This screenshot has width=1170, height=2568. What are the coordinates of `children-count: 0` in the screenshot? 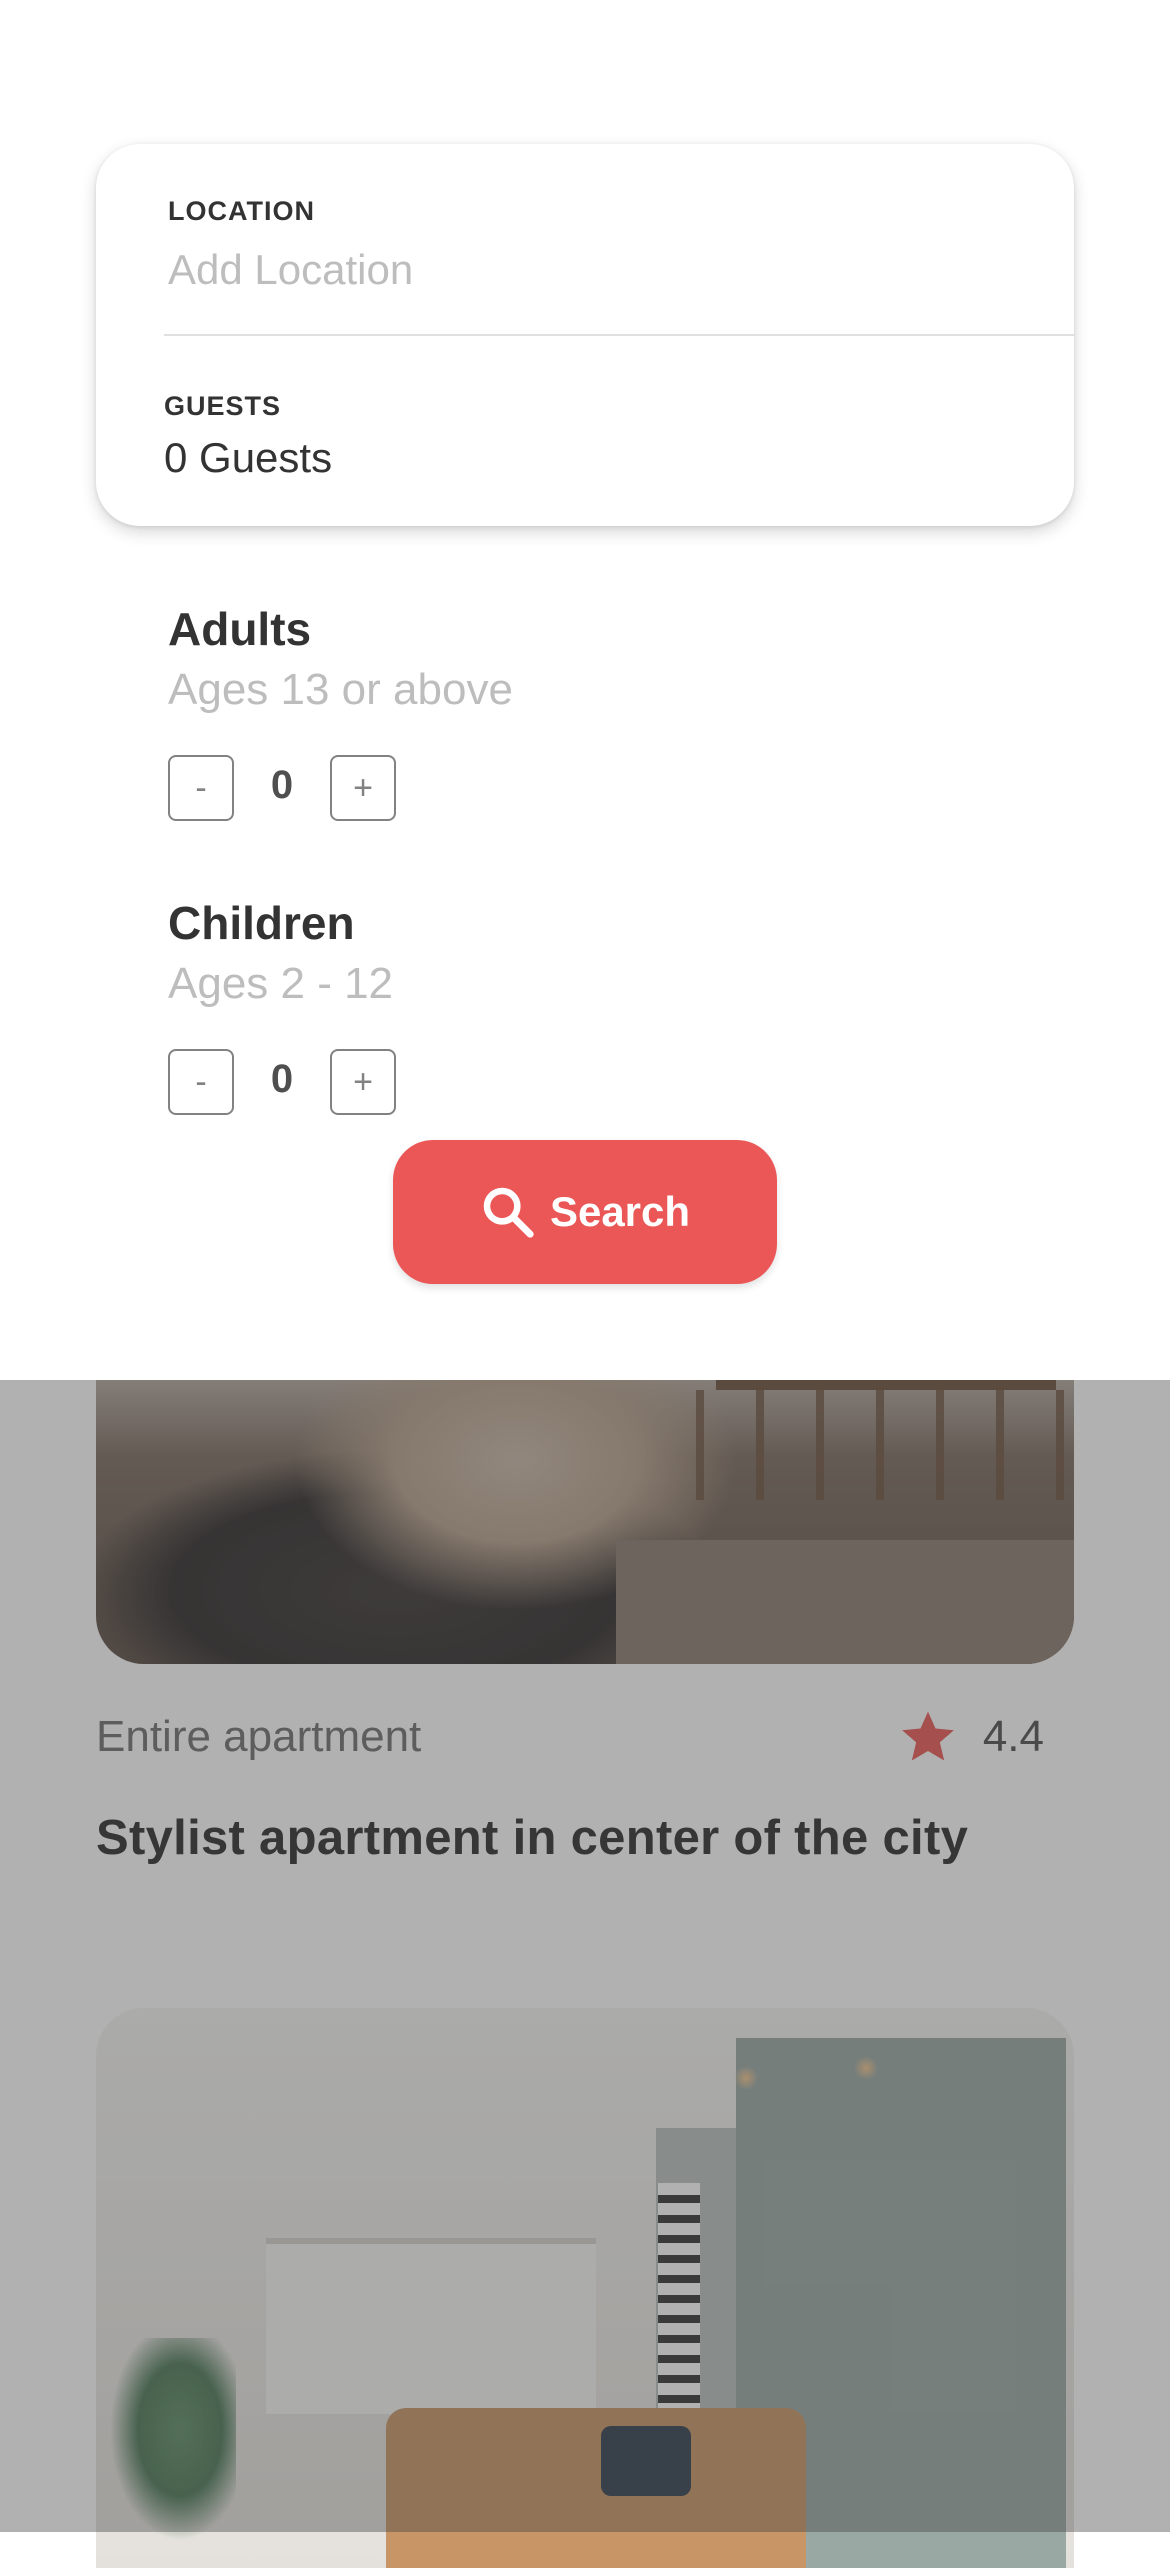 It's located at (282, 1078).